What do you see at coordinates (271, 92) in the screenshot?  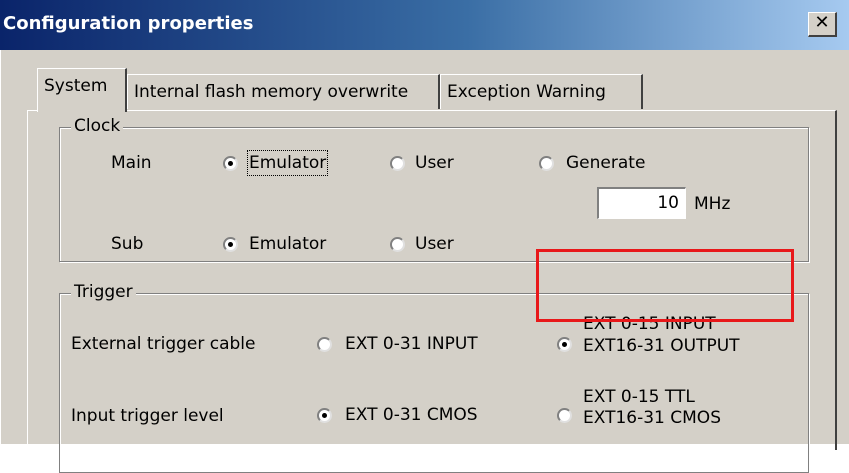 I see `tab-label: Internal flash memory overwrite` at bounding box center [271, 92].